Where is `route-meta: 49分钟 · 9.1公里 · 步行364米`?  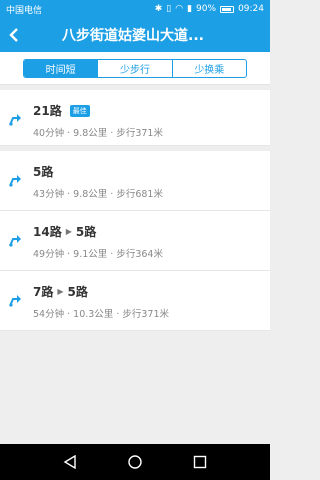
route-meta: 49分钟 · 9.1公里 · 步行364米 is located at coordinates (98, 254).